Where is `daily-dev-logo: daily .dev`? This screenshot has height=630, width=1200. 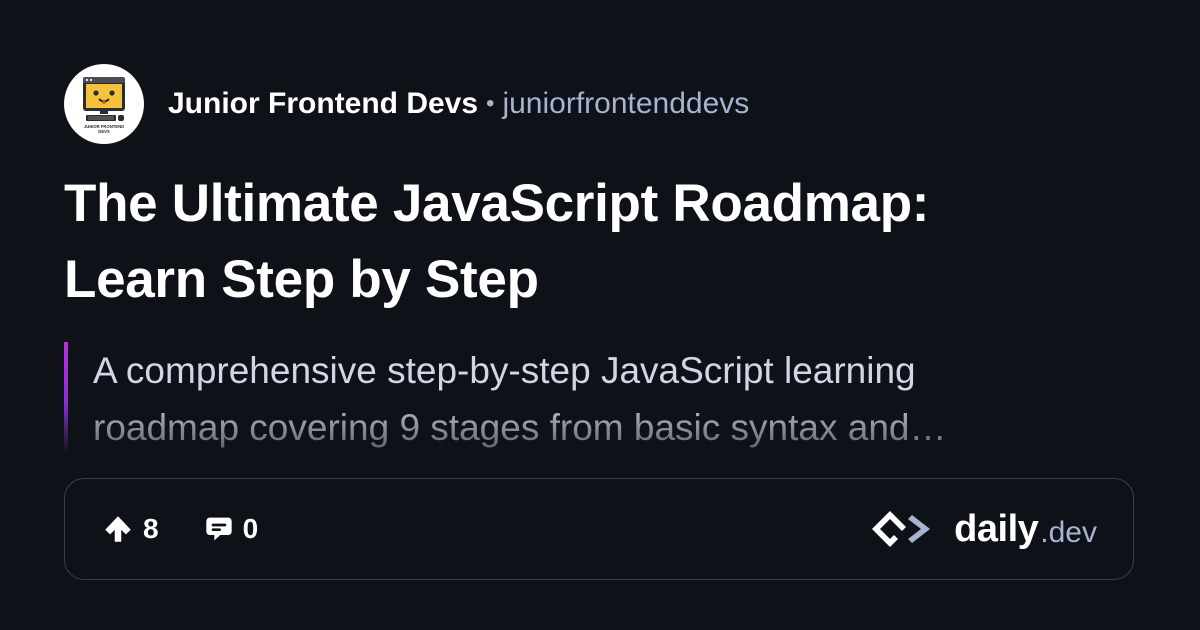
daily-dev-logo: daily .dev is located at coordinates (983, 529).